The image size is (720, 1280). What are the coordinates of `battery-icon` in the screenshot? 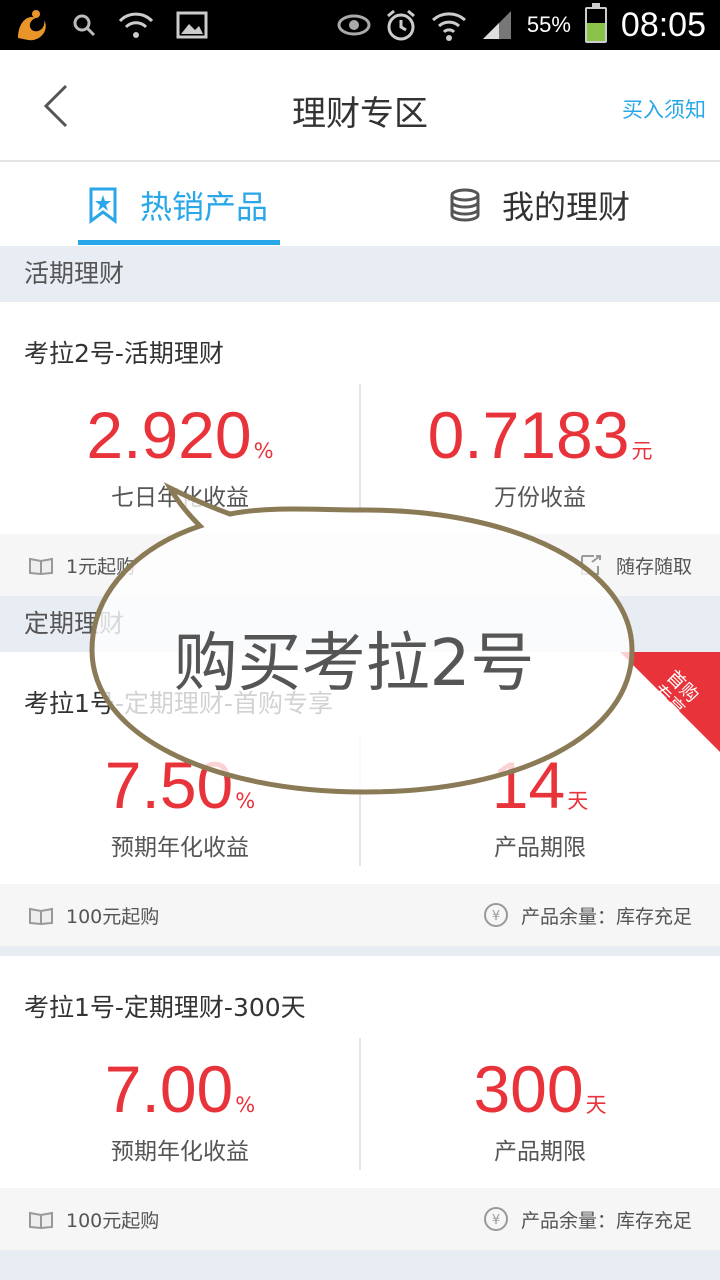 It's located at (595, 23).